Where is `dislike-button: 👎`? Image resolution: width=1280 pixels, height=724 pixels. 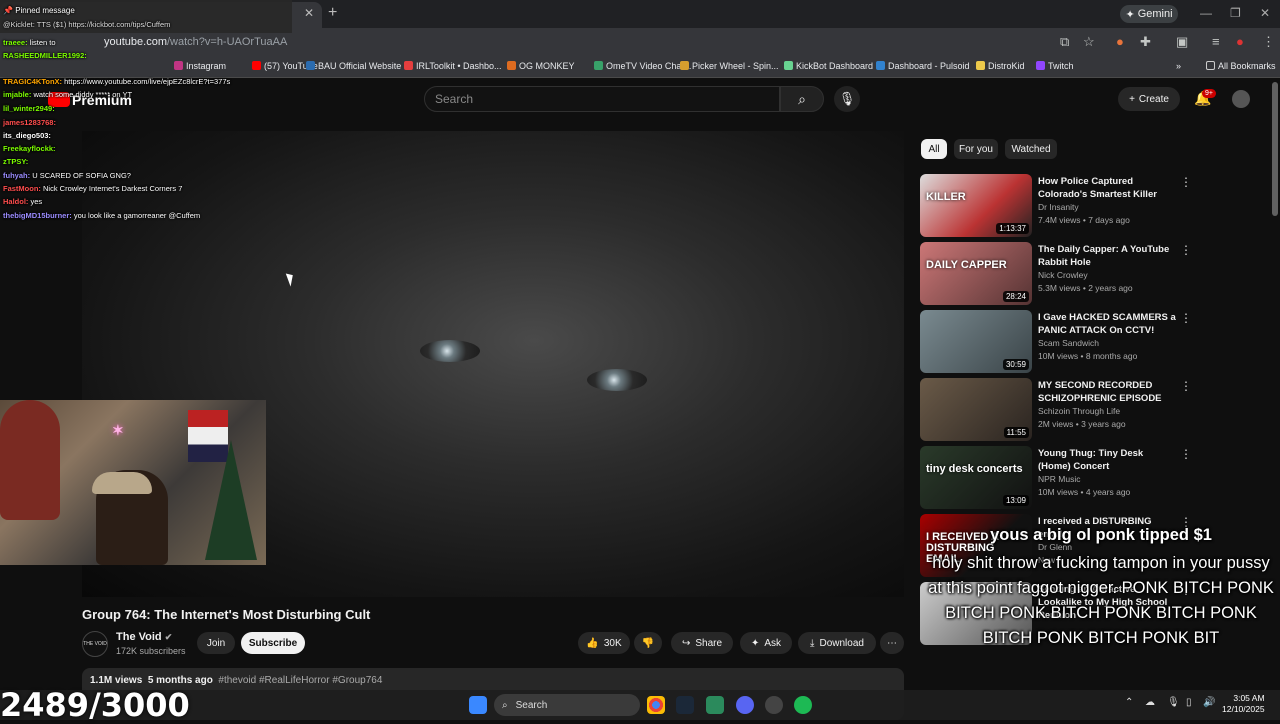 dislike-button: 👎 is located at coordinates (648, 643).